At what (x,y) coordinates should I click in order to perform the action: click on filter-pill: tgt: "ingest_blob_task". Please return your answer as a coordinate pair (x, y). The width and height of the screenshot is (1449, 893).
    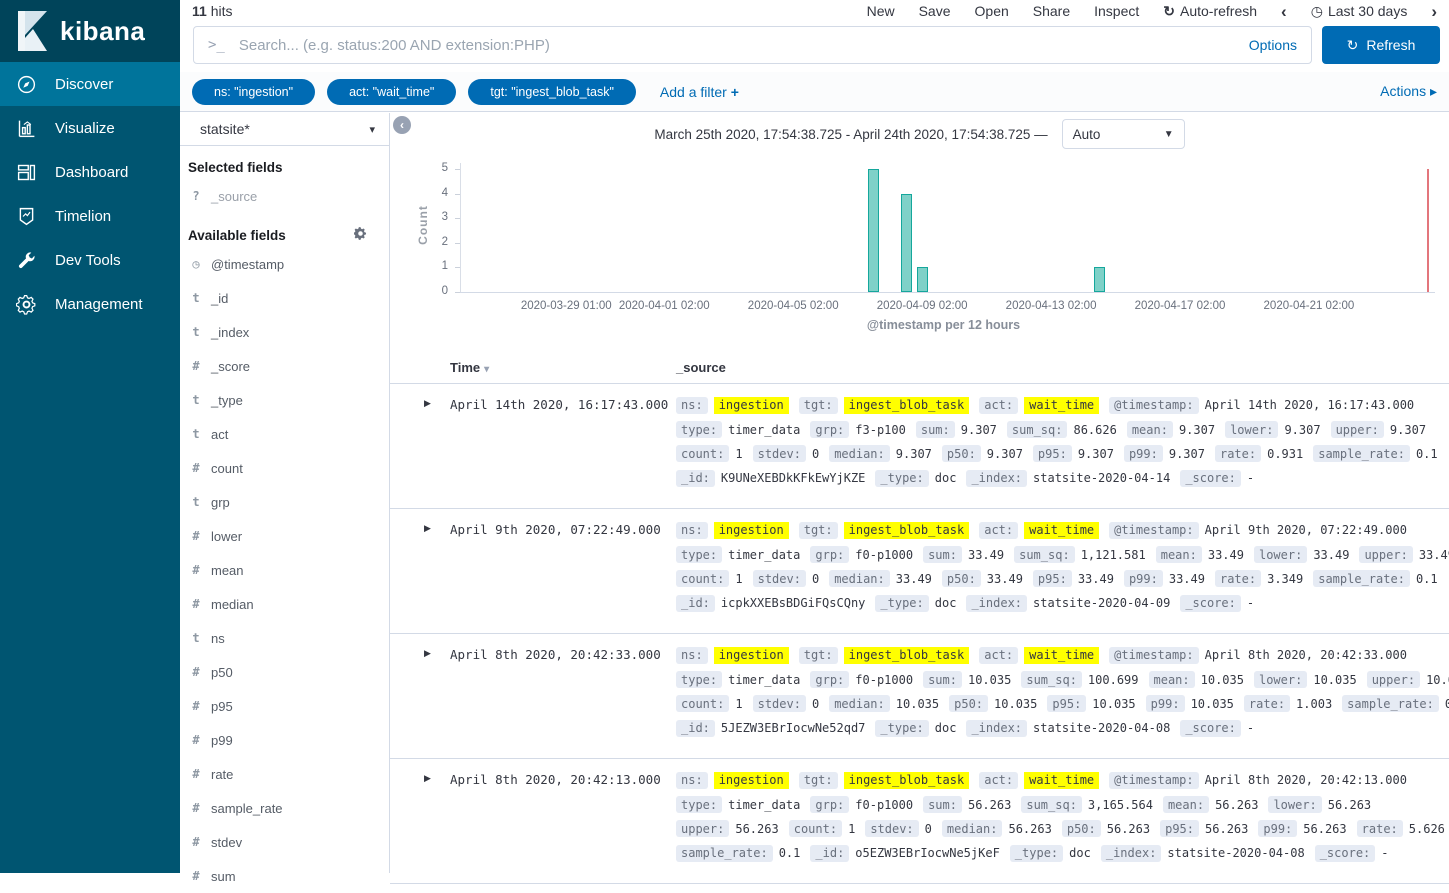
    Looking at the image, I should click on (552, 92).